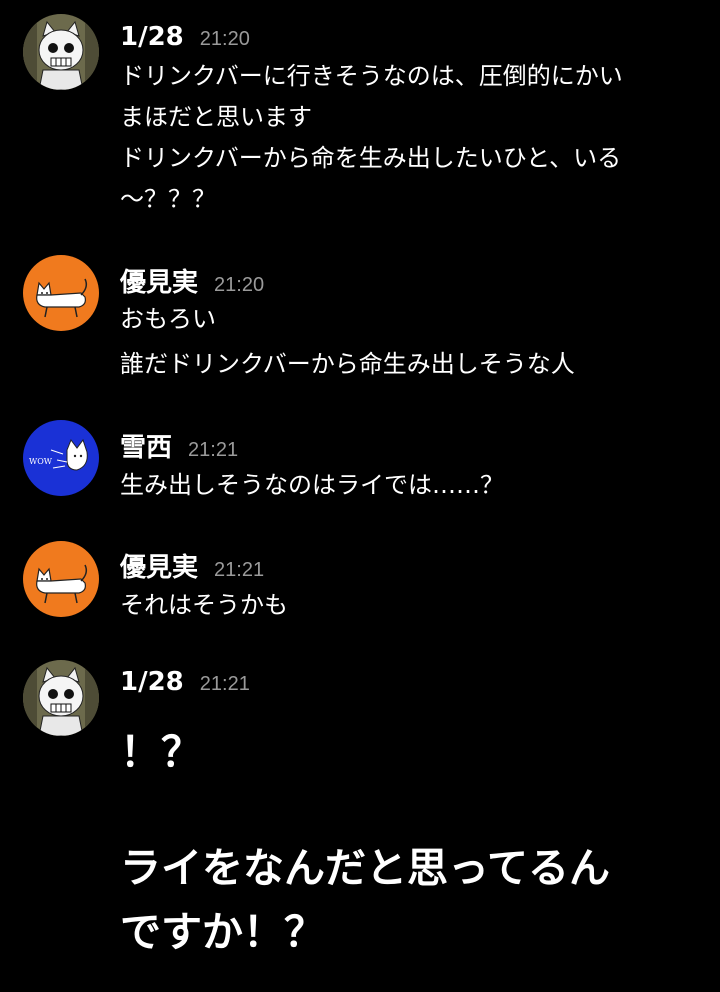 Image resolution: width=720 pixels, height=992 pixels. I want to click on sender-name: 雪西, so click(146, 445).